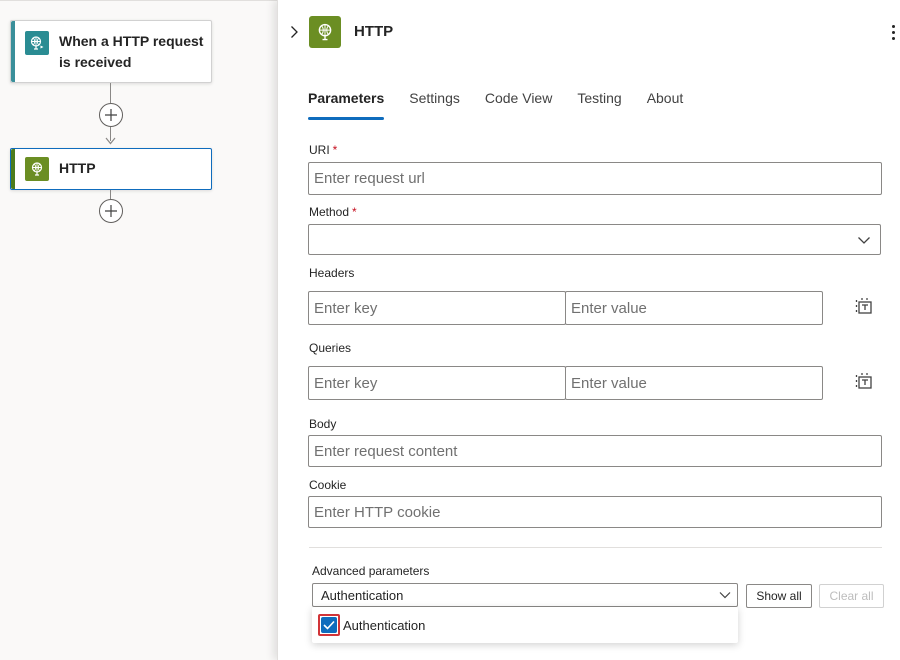 Image resolution: width=900 pixels, height=660 pixels. Describe the element at coordinates (131, 51) in the screenshot. I see `trigger-card-title: When a HTTP request is received` at that location.